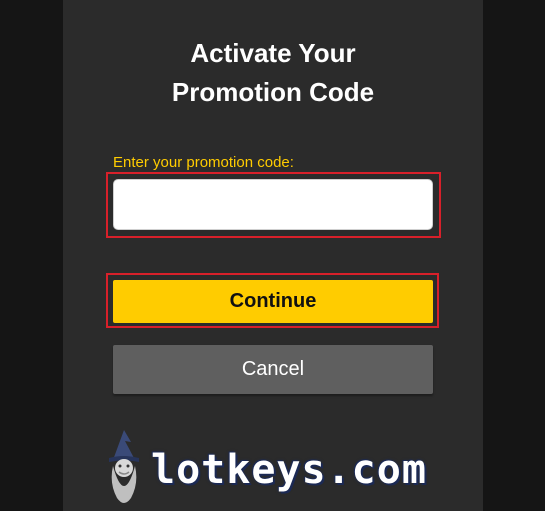  Describe the element at coordinates (289, 470) in the screenshot. I see `watermark-text: lotkeys.com` at that location.